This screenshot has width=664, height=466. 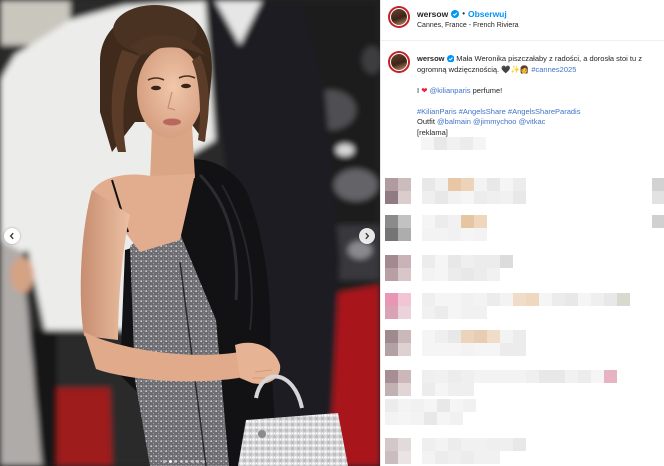 What do you see at coordinates (12, 236) in the screenshot?
I see `slider-prev-button` at bounding box center [12, 236].